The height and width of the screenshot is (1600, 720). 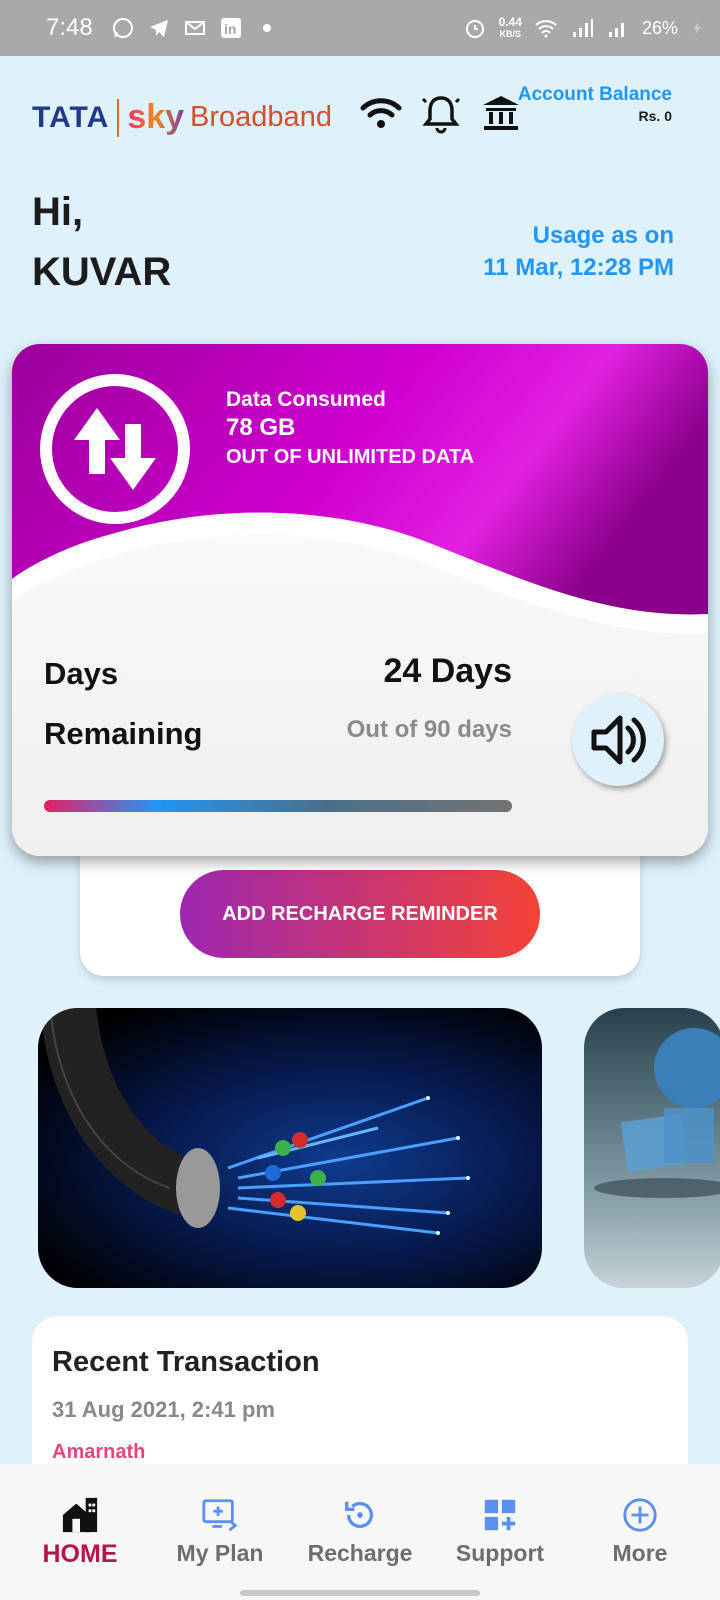 What do you see at coordinates (123, 733) in the screenshot?
I see `days-label-line2: Remaining` at bounding box center [123, 733].